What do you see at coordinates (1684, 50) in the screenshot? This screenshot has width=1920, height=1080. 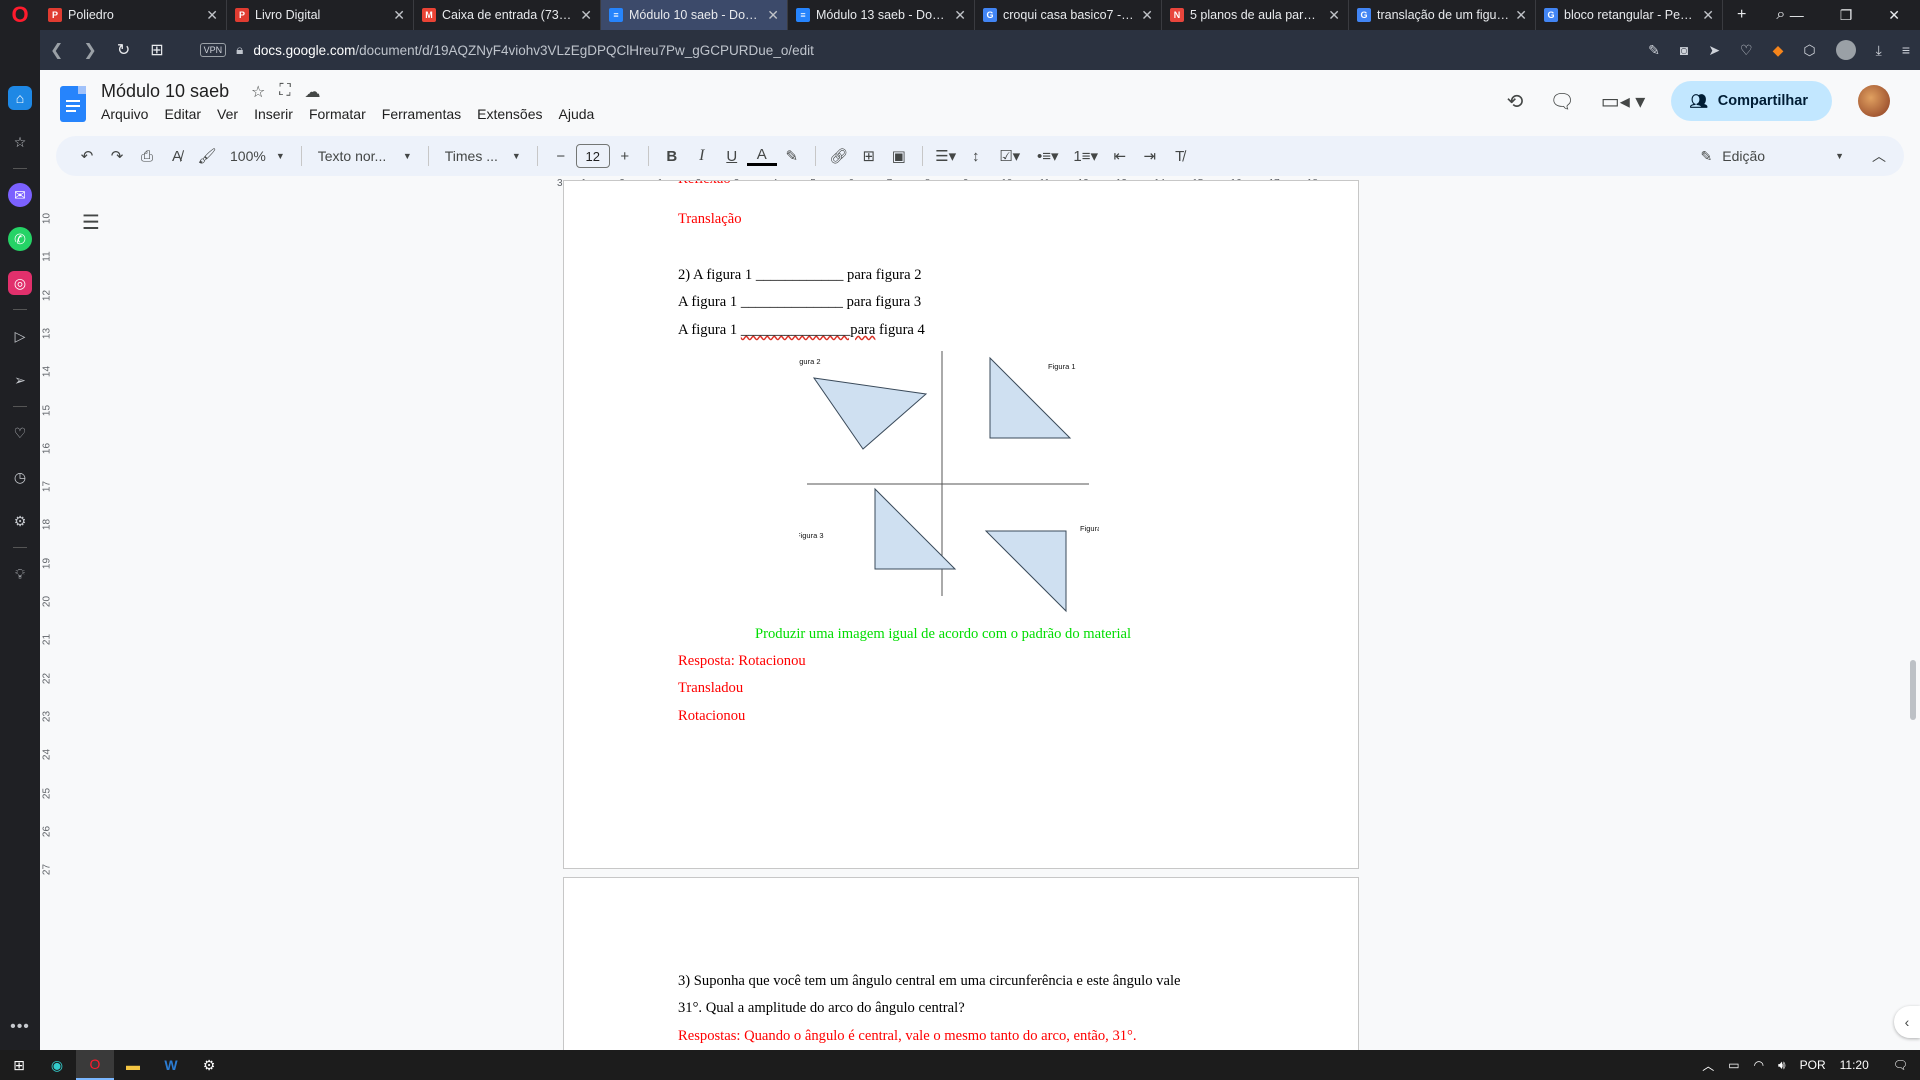 I see `snapshot-icon: ◙` at bounding box center [1684, 50].